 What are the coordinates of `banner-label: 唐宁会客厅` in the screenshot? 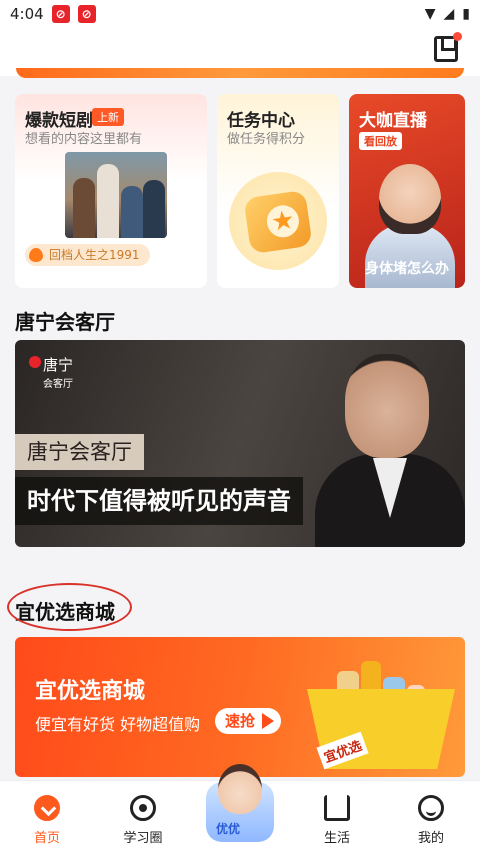 It's located at (79, 452).